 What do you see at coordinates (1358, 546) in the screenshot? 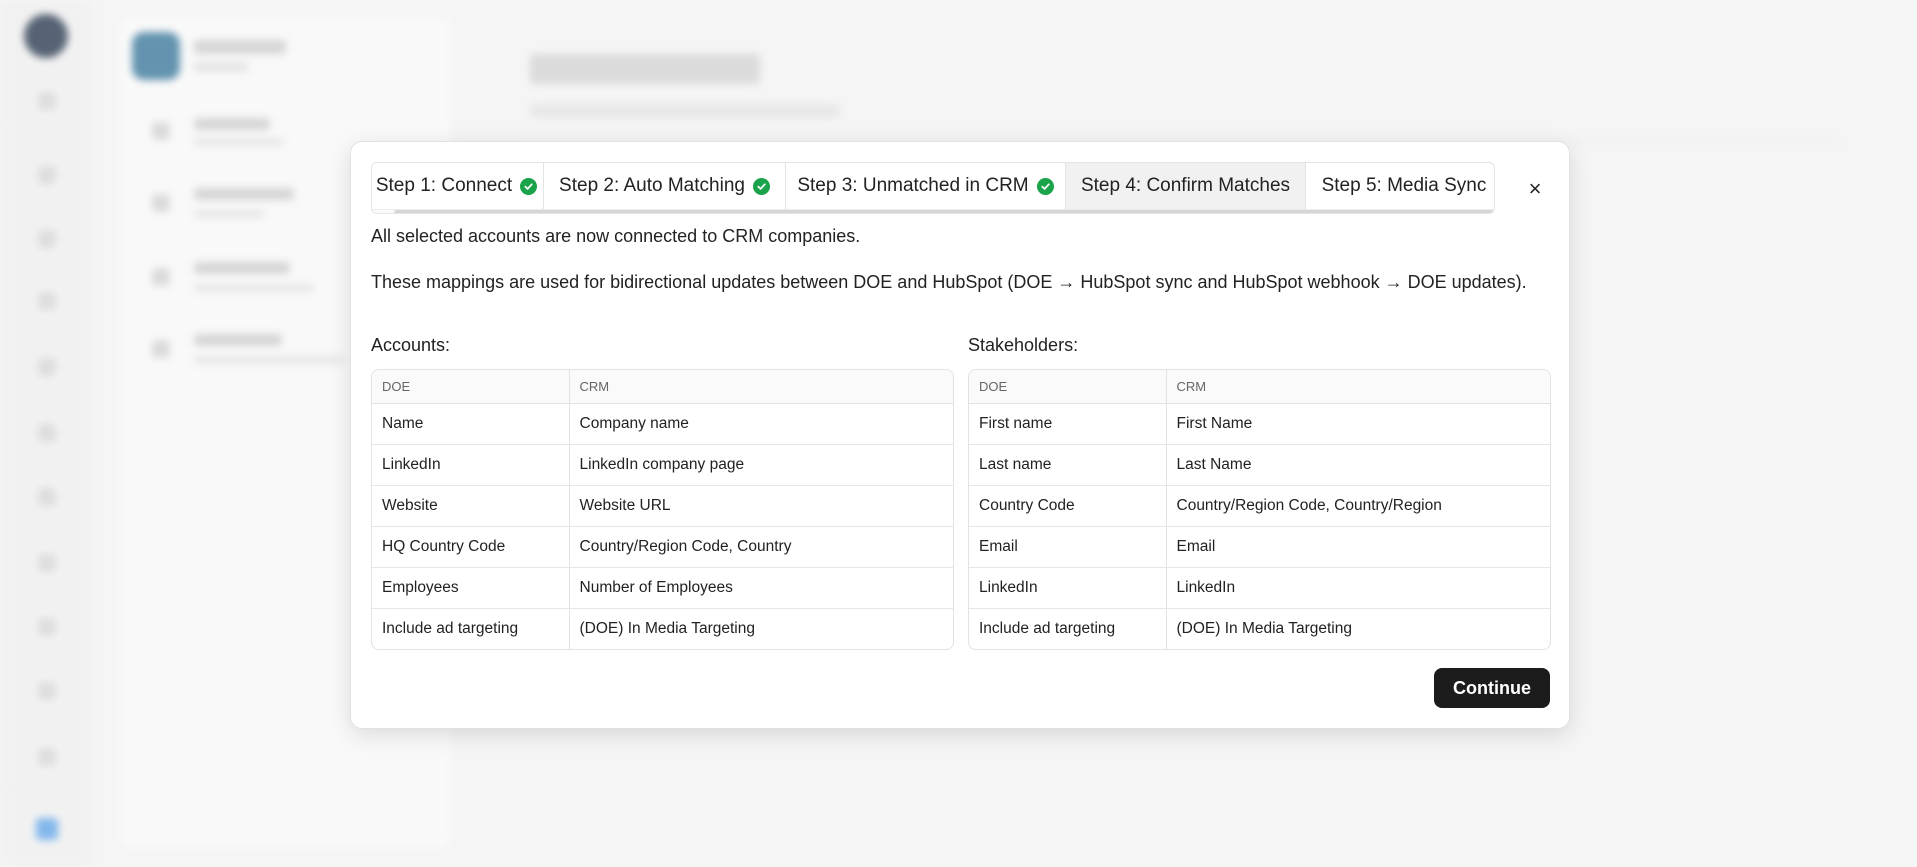
I see `crm-field: Email` at bounding box center [1358, 546].